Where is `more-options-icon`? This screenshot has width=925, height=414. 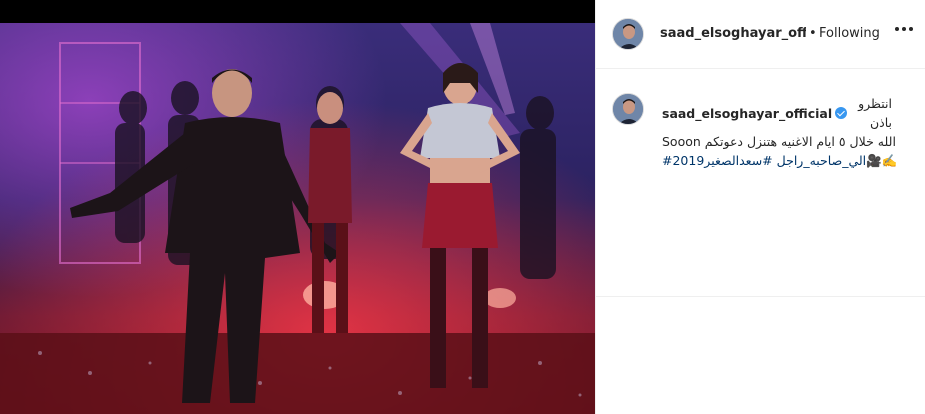 more-options-icon is located at coordinates (904, 29).